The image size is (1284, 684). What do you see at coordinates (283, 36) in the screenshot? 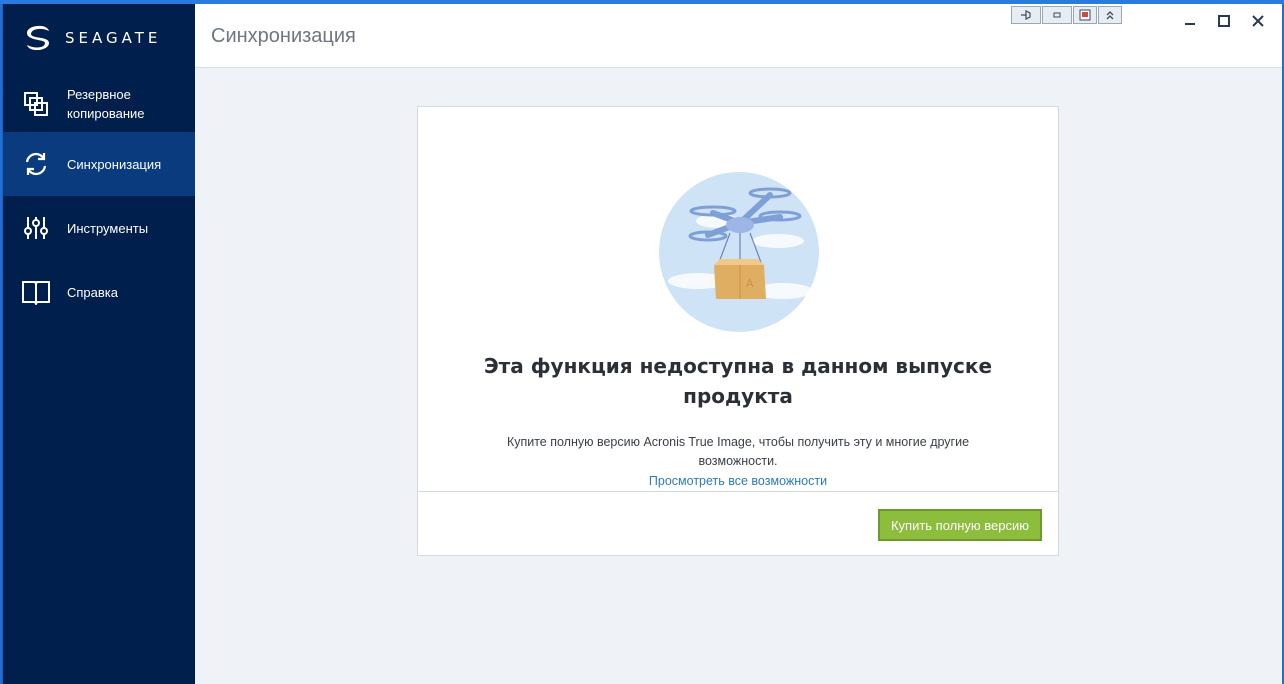
I see `page-title: Синхронизация` at bounding box center [283, 36].